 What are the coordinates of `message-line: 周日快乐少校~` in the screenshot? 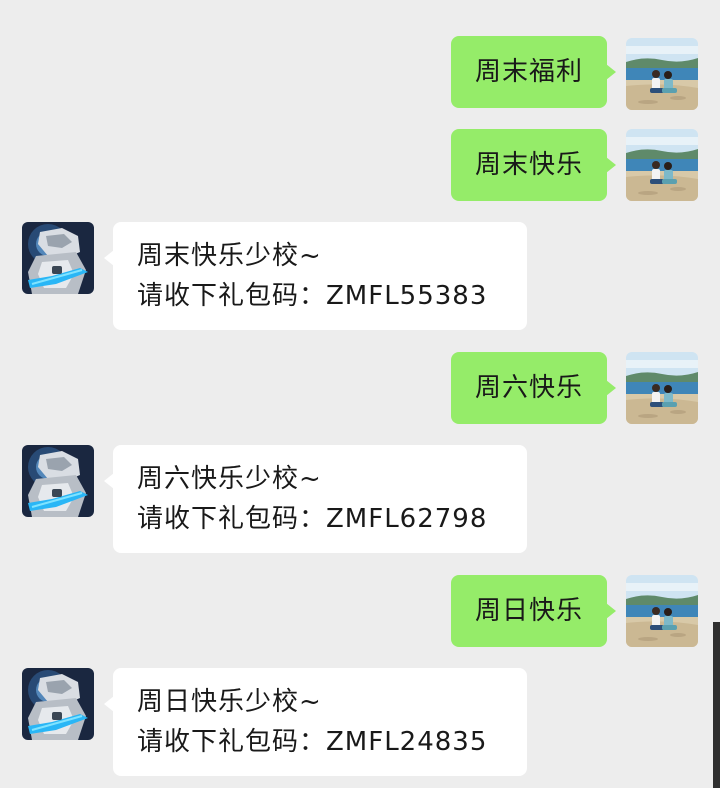 It's located at (229, 702).